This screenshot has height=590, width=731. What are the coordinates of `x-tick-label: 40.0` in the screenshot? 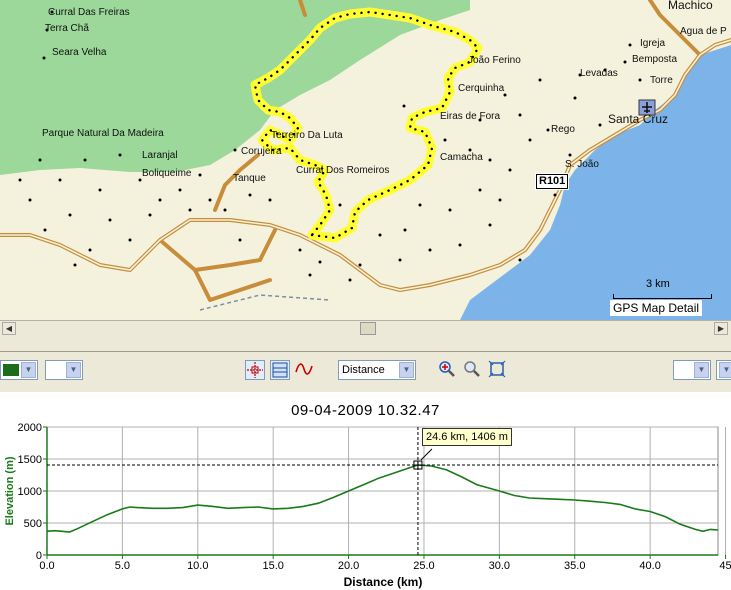 It's located at (649, 566).